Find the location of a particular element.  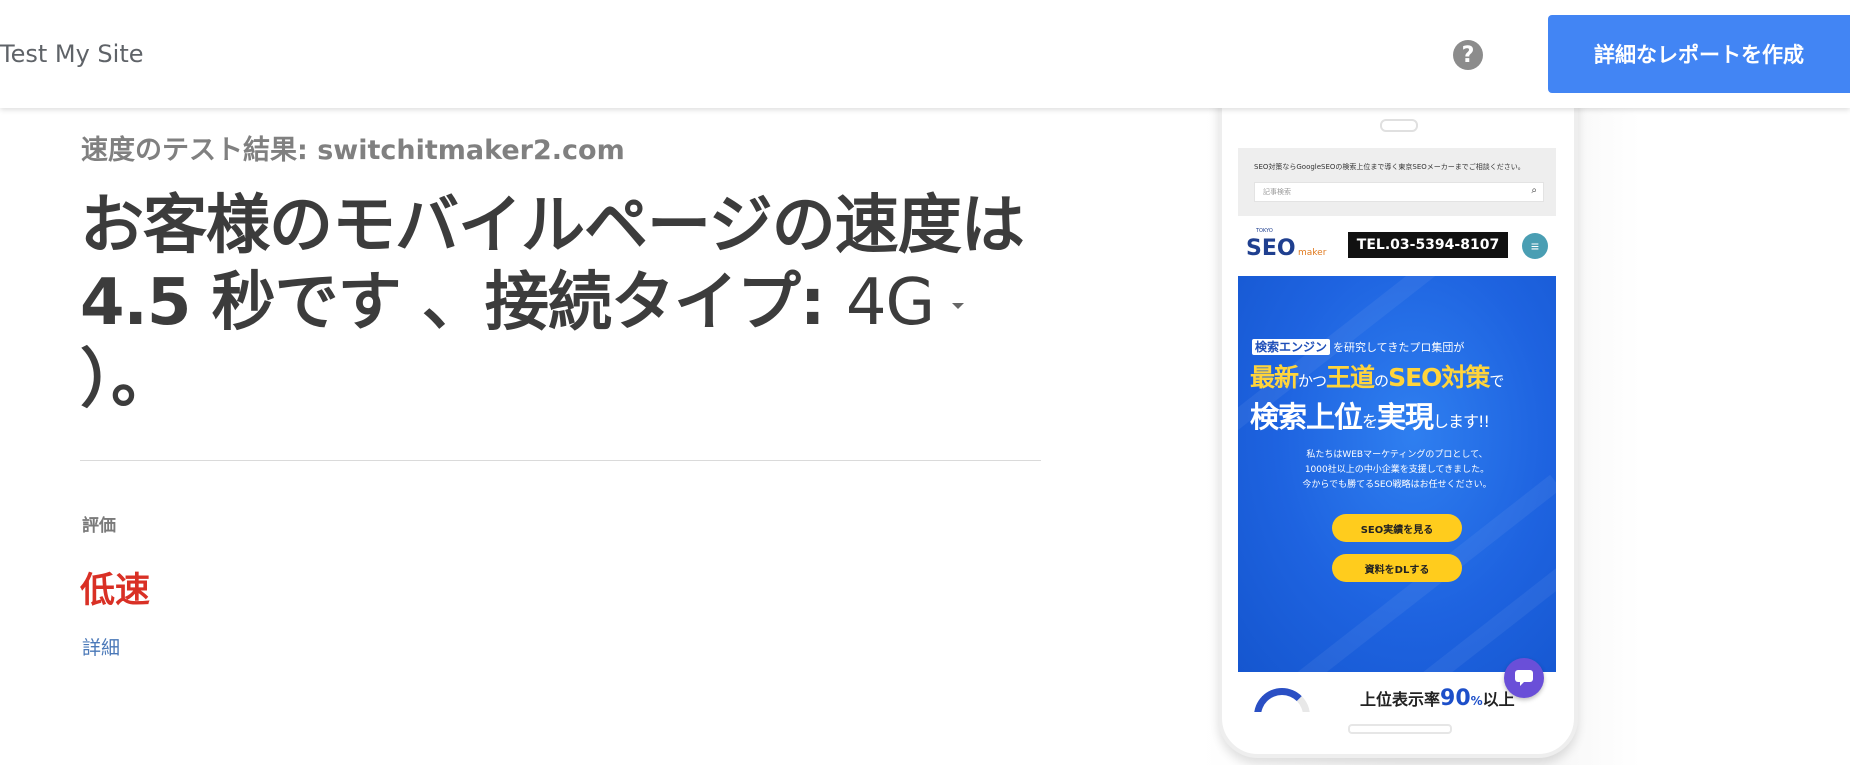

hero-desc-line: 今からでも勝てるSEO戦略はお任せください。 is located at coordinates (1397, 485).